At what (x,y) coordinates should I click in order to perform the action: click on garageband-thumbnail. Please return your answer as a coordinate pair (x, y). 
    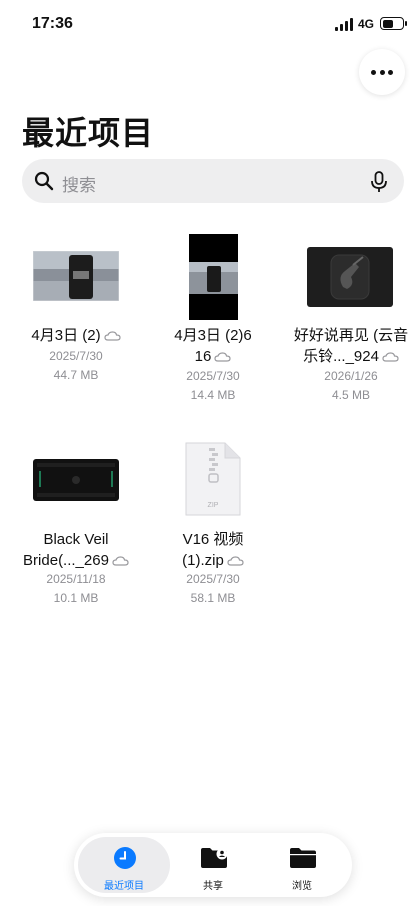
    Looking at the image, I should click on (350, 277).